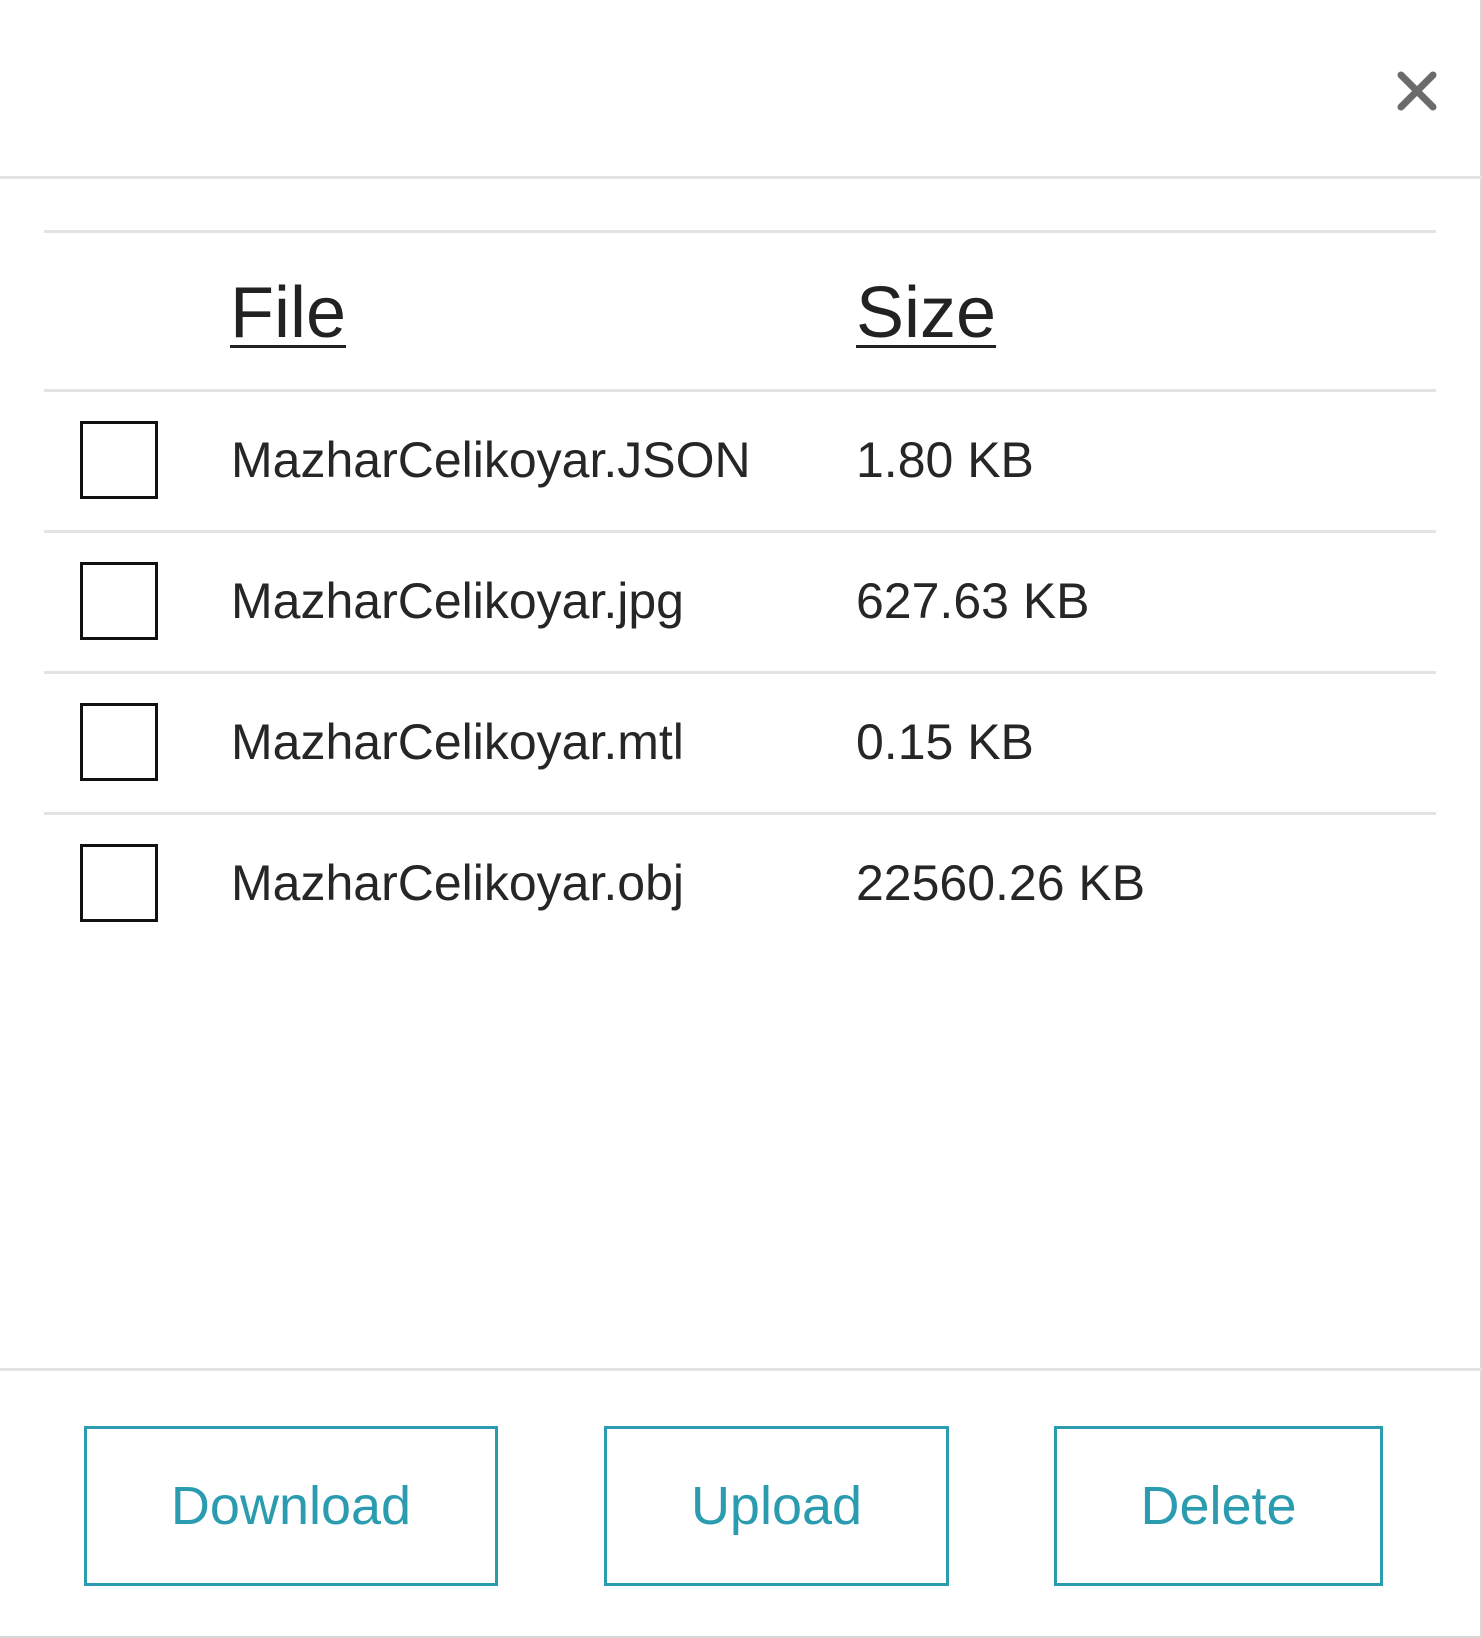 This screenshot has height=1638, width=1482. What do you see at coordinates (740, 311) in the screenshot?
I see `table-header-row: File Size` at bounding box center [740, 311].